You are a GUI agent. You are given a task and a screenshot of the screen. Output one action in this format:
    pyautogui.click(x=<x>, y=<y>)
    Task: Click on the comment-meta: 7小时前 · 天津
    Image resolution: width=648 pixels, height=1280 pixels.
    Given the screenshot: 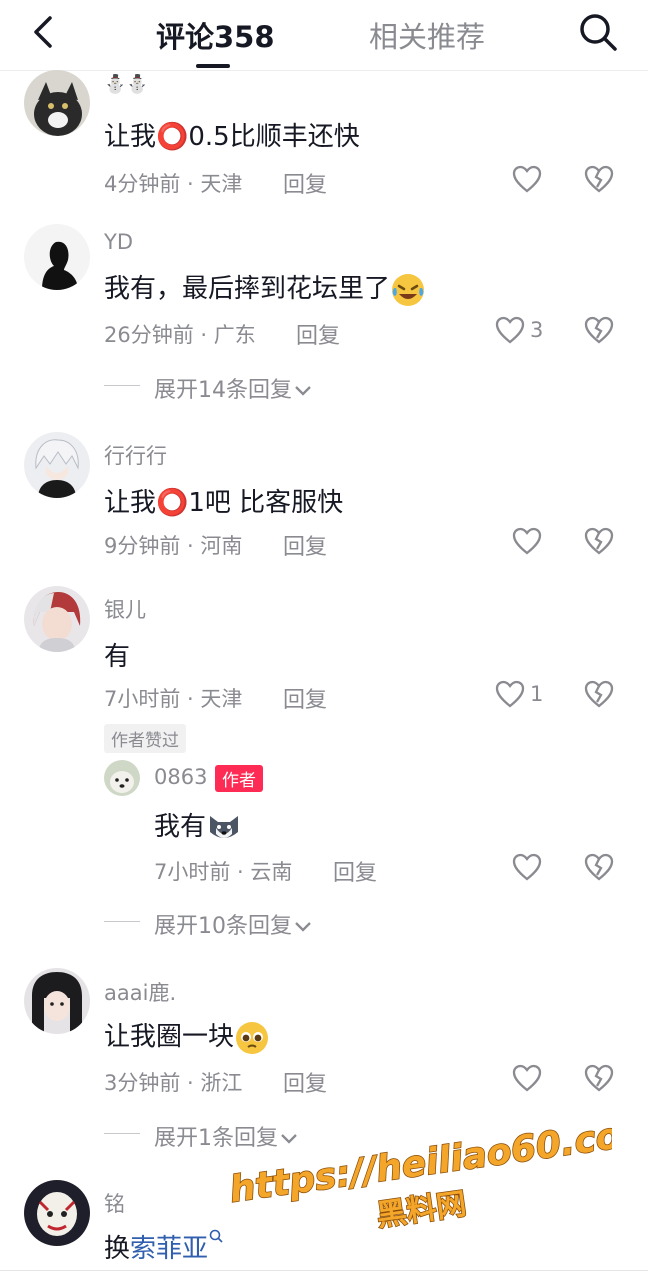 What is the action you would take?
    pyautogui.click(x=173, y=699)
    